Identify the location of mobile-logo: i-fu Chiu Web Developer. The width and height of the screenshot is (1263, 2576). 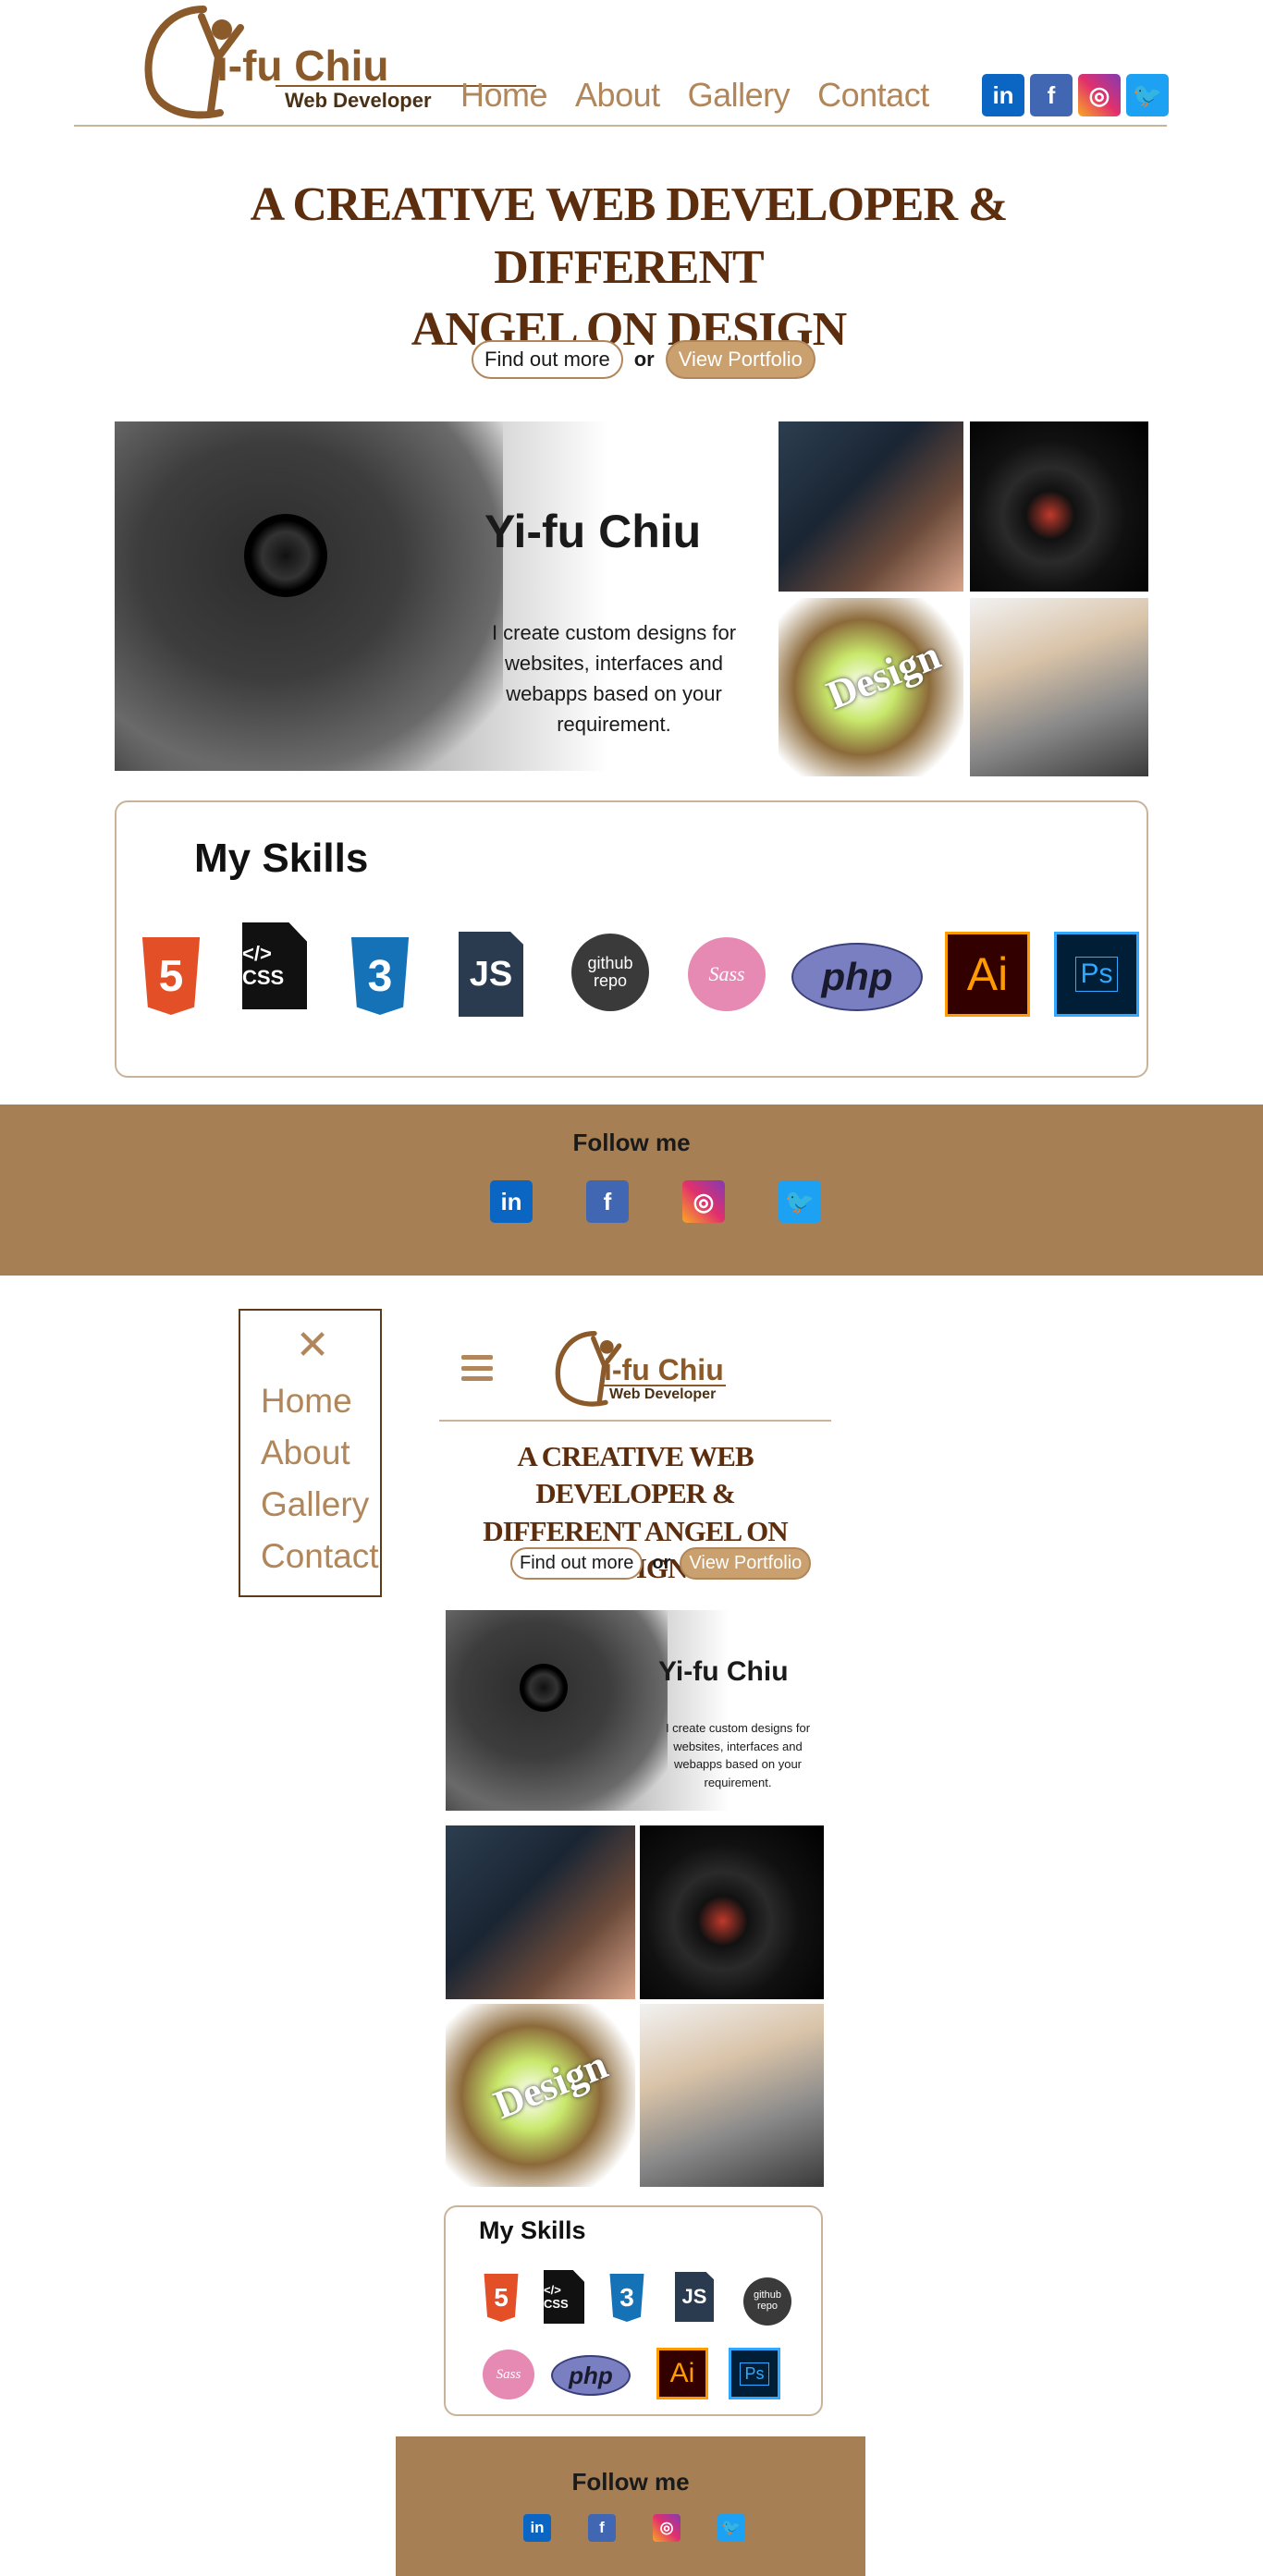
(642, 1367).